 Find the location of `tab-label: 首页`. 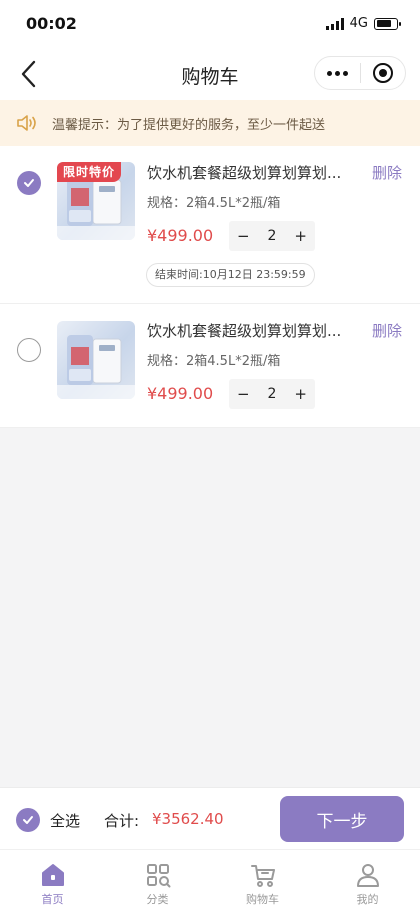

tab-label: 首页 is located at coordinates (52, 899).